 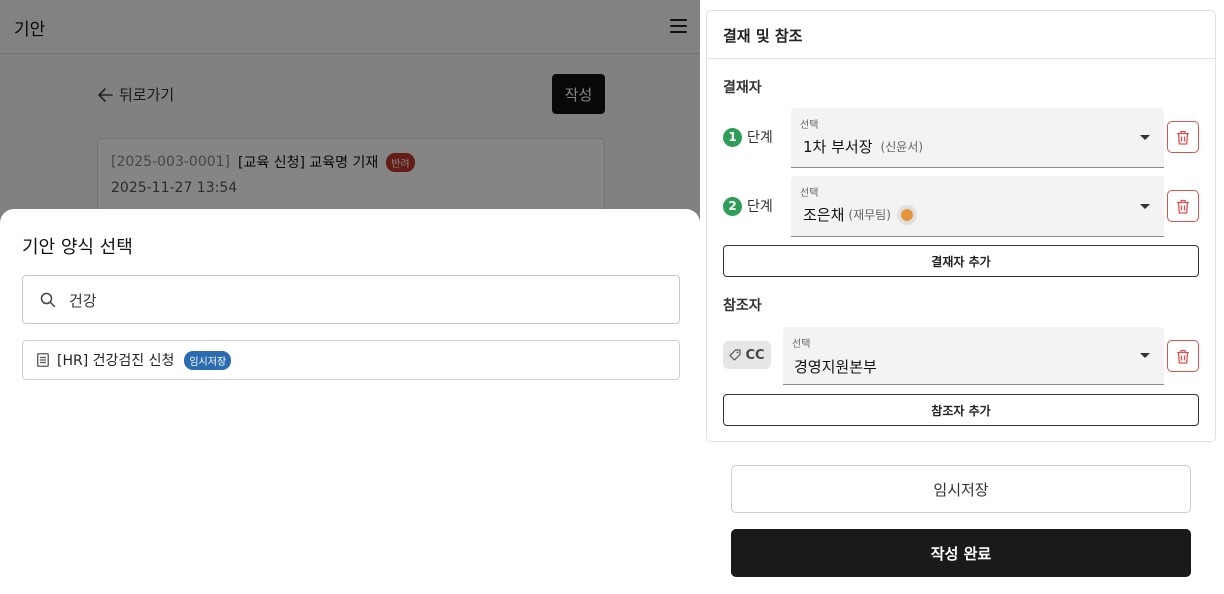 What do you see at coordinates (961, 410) in the screenshot?
I see `add-reference-button: 참조자 추가` at bounding box center [961, 410].